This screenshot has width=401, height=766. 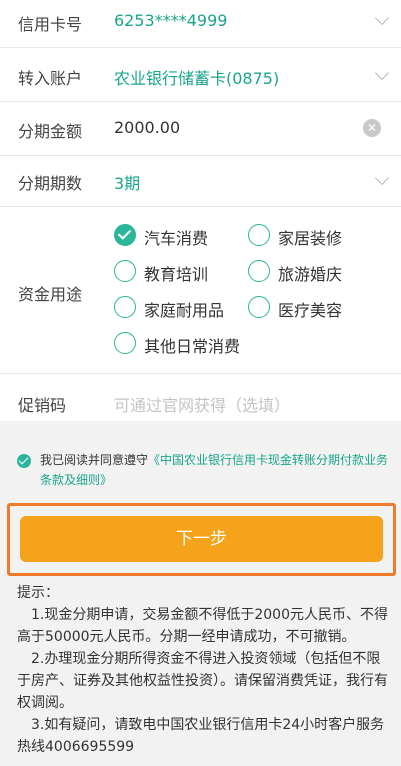 I want to click on card-number-value: 6253****4999, so click(x=171, y=20).